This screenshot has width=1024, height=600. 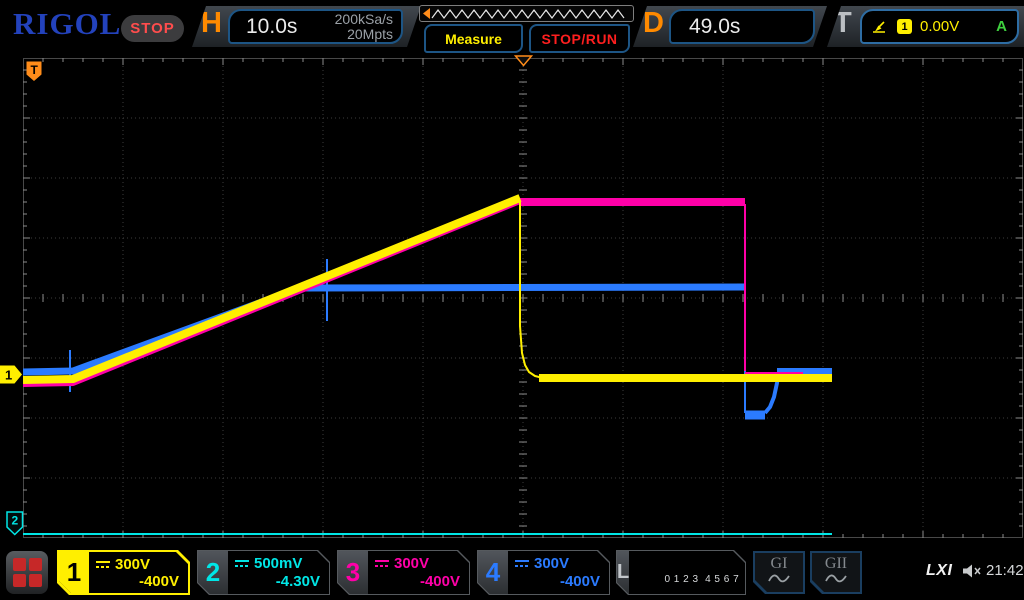 What do you see at coordinates (836, 563) in the screenshot?
I see `generator-2-label: GII` at bounding box center [836, 563].